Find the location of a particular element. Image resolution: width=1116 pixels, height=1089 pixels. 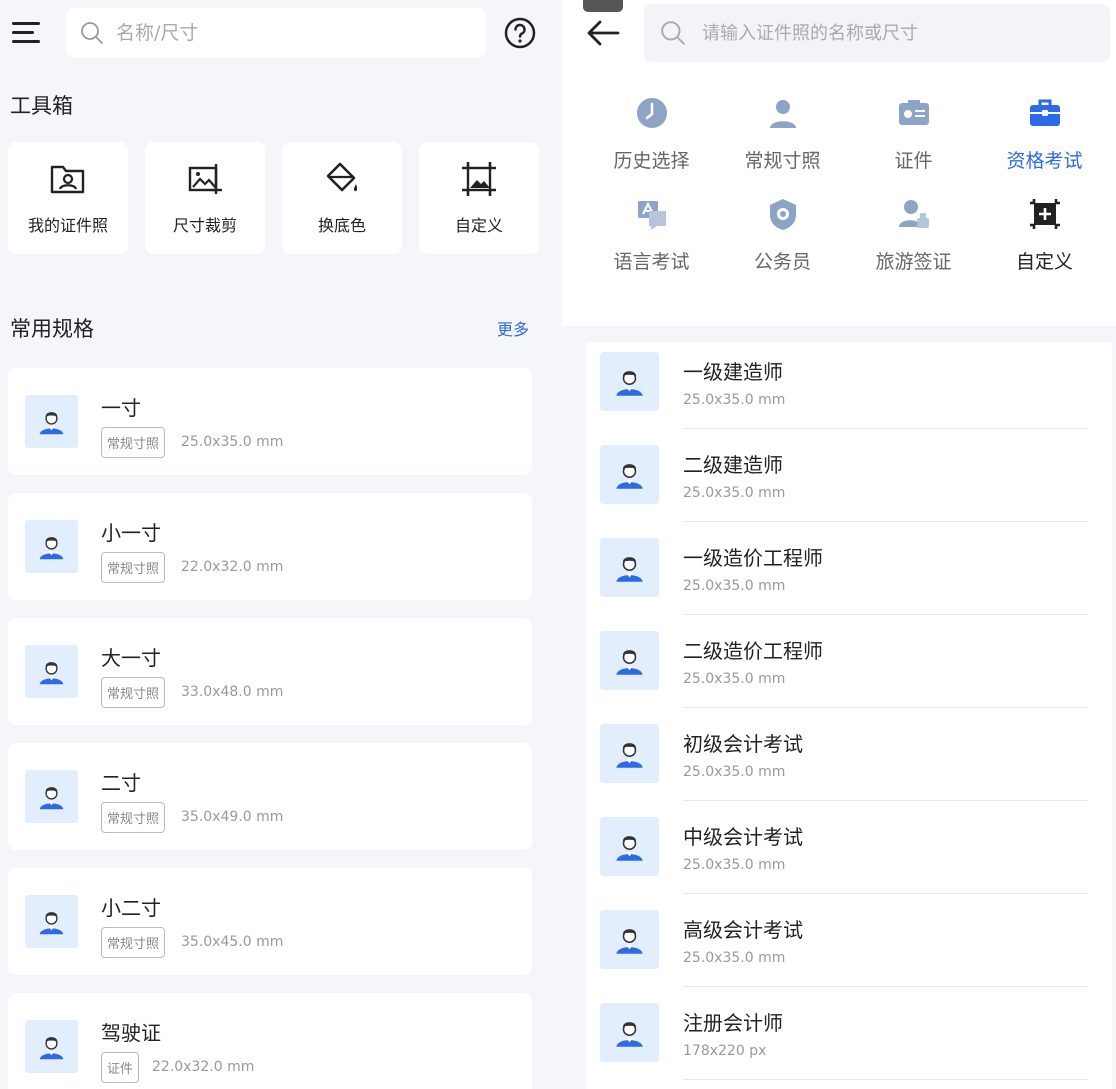

category-label: 旅游签证 is located at coordinates (913, 262).